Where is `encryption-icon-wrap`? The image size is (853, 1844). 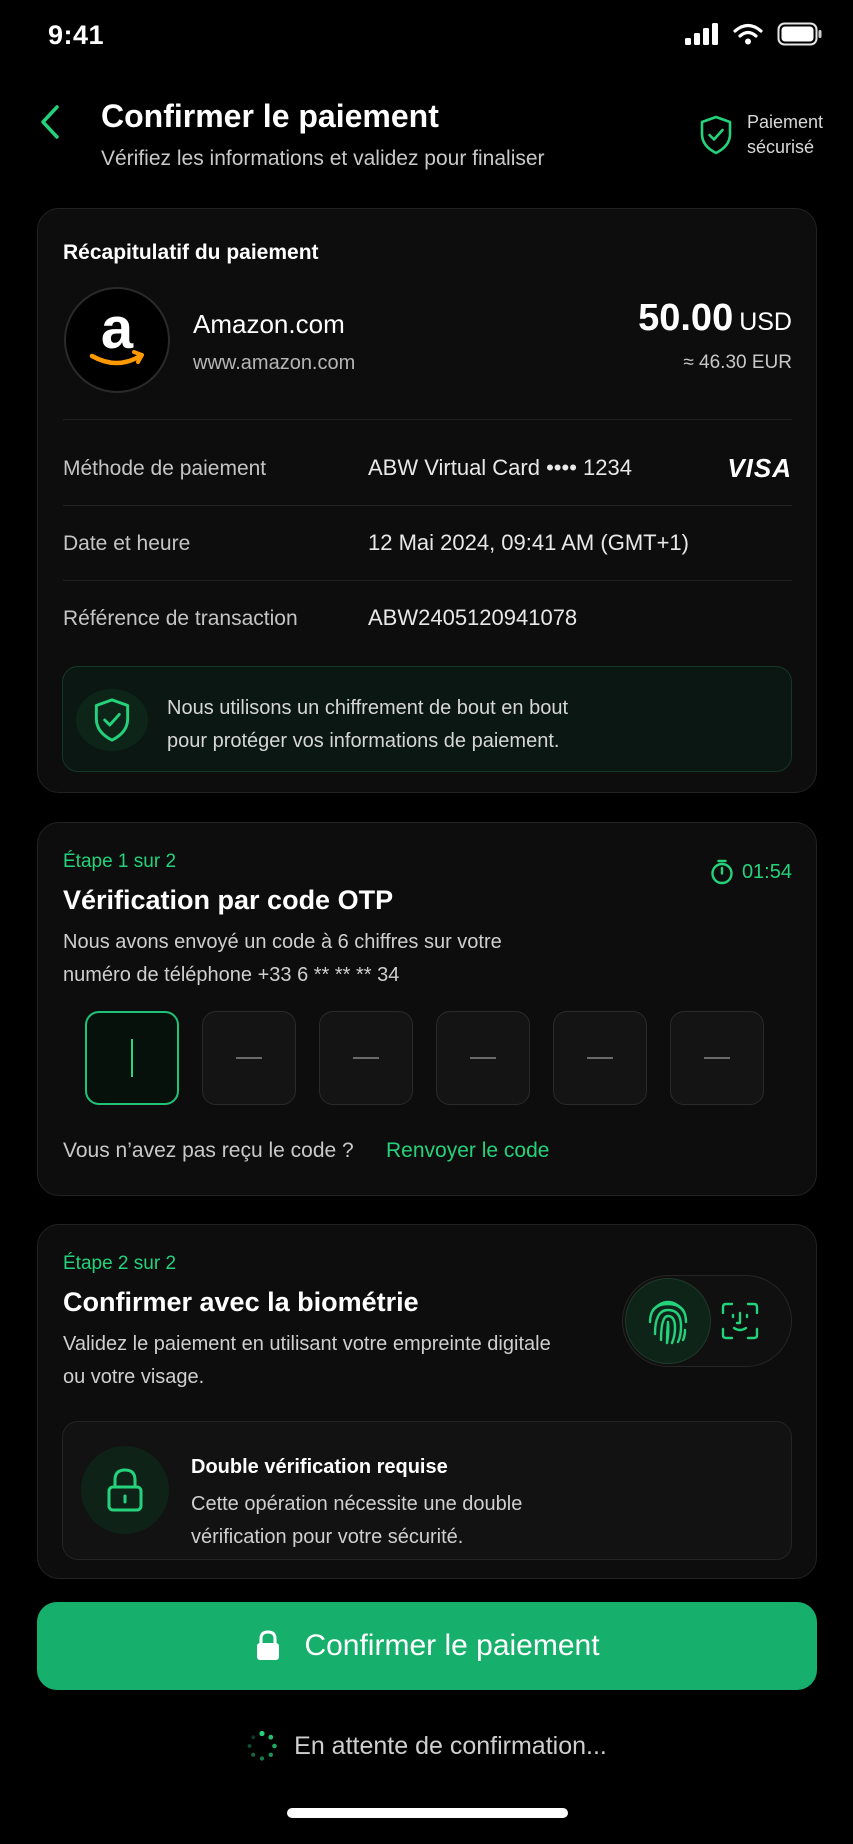
encryption-icon-wrap is located at coordinates (112, 720).